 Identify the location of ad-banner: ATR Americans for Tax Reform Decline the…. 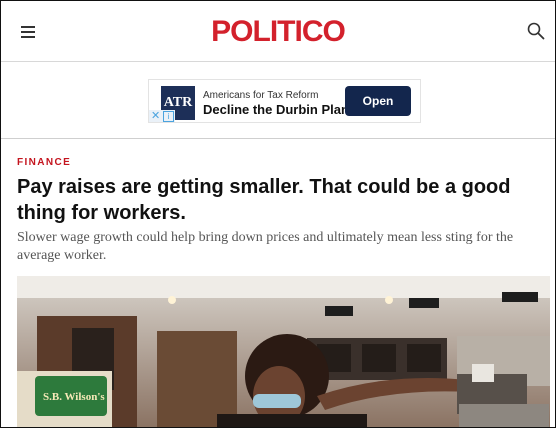
(284, 101).